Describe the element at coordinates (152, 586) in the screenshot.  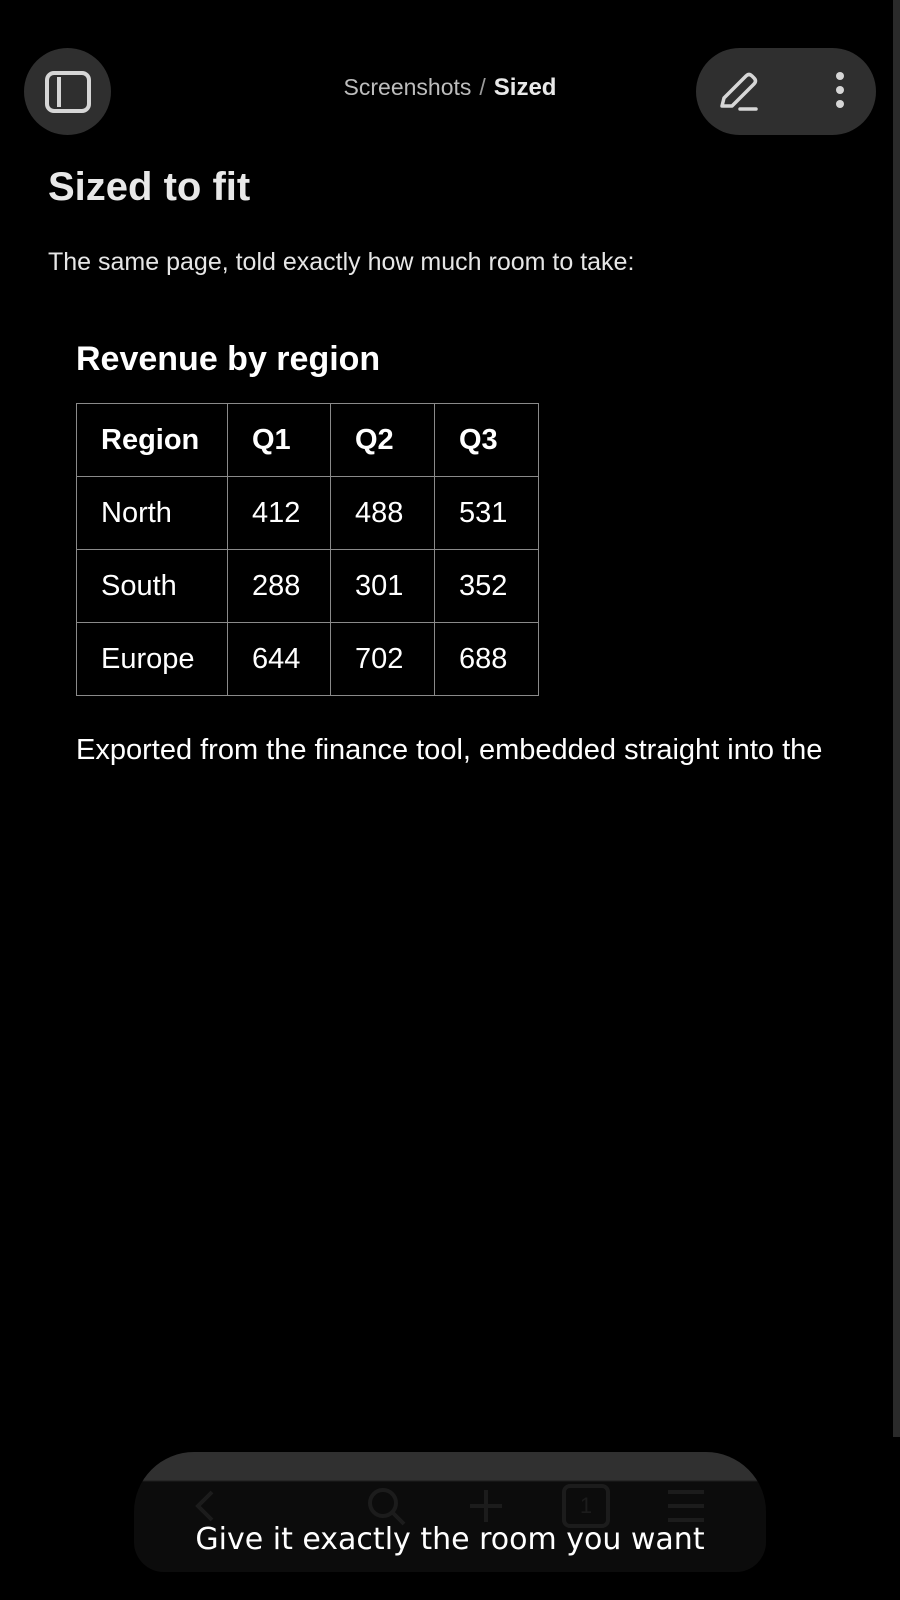
I see `table-cell: South` at that location.